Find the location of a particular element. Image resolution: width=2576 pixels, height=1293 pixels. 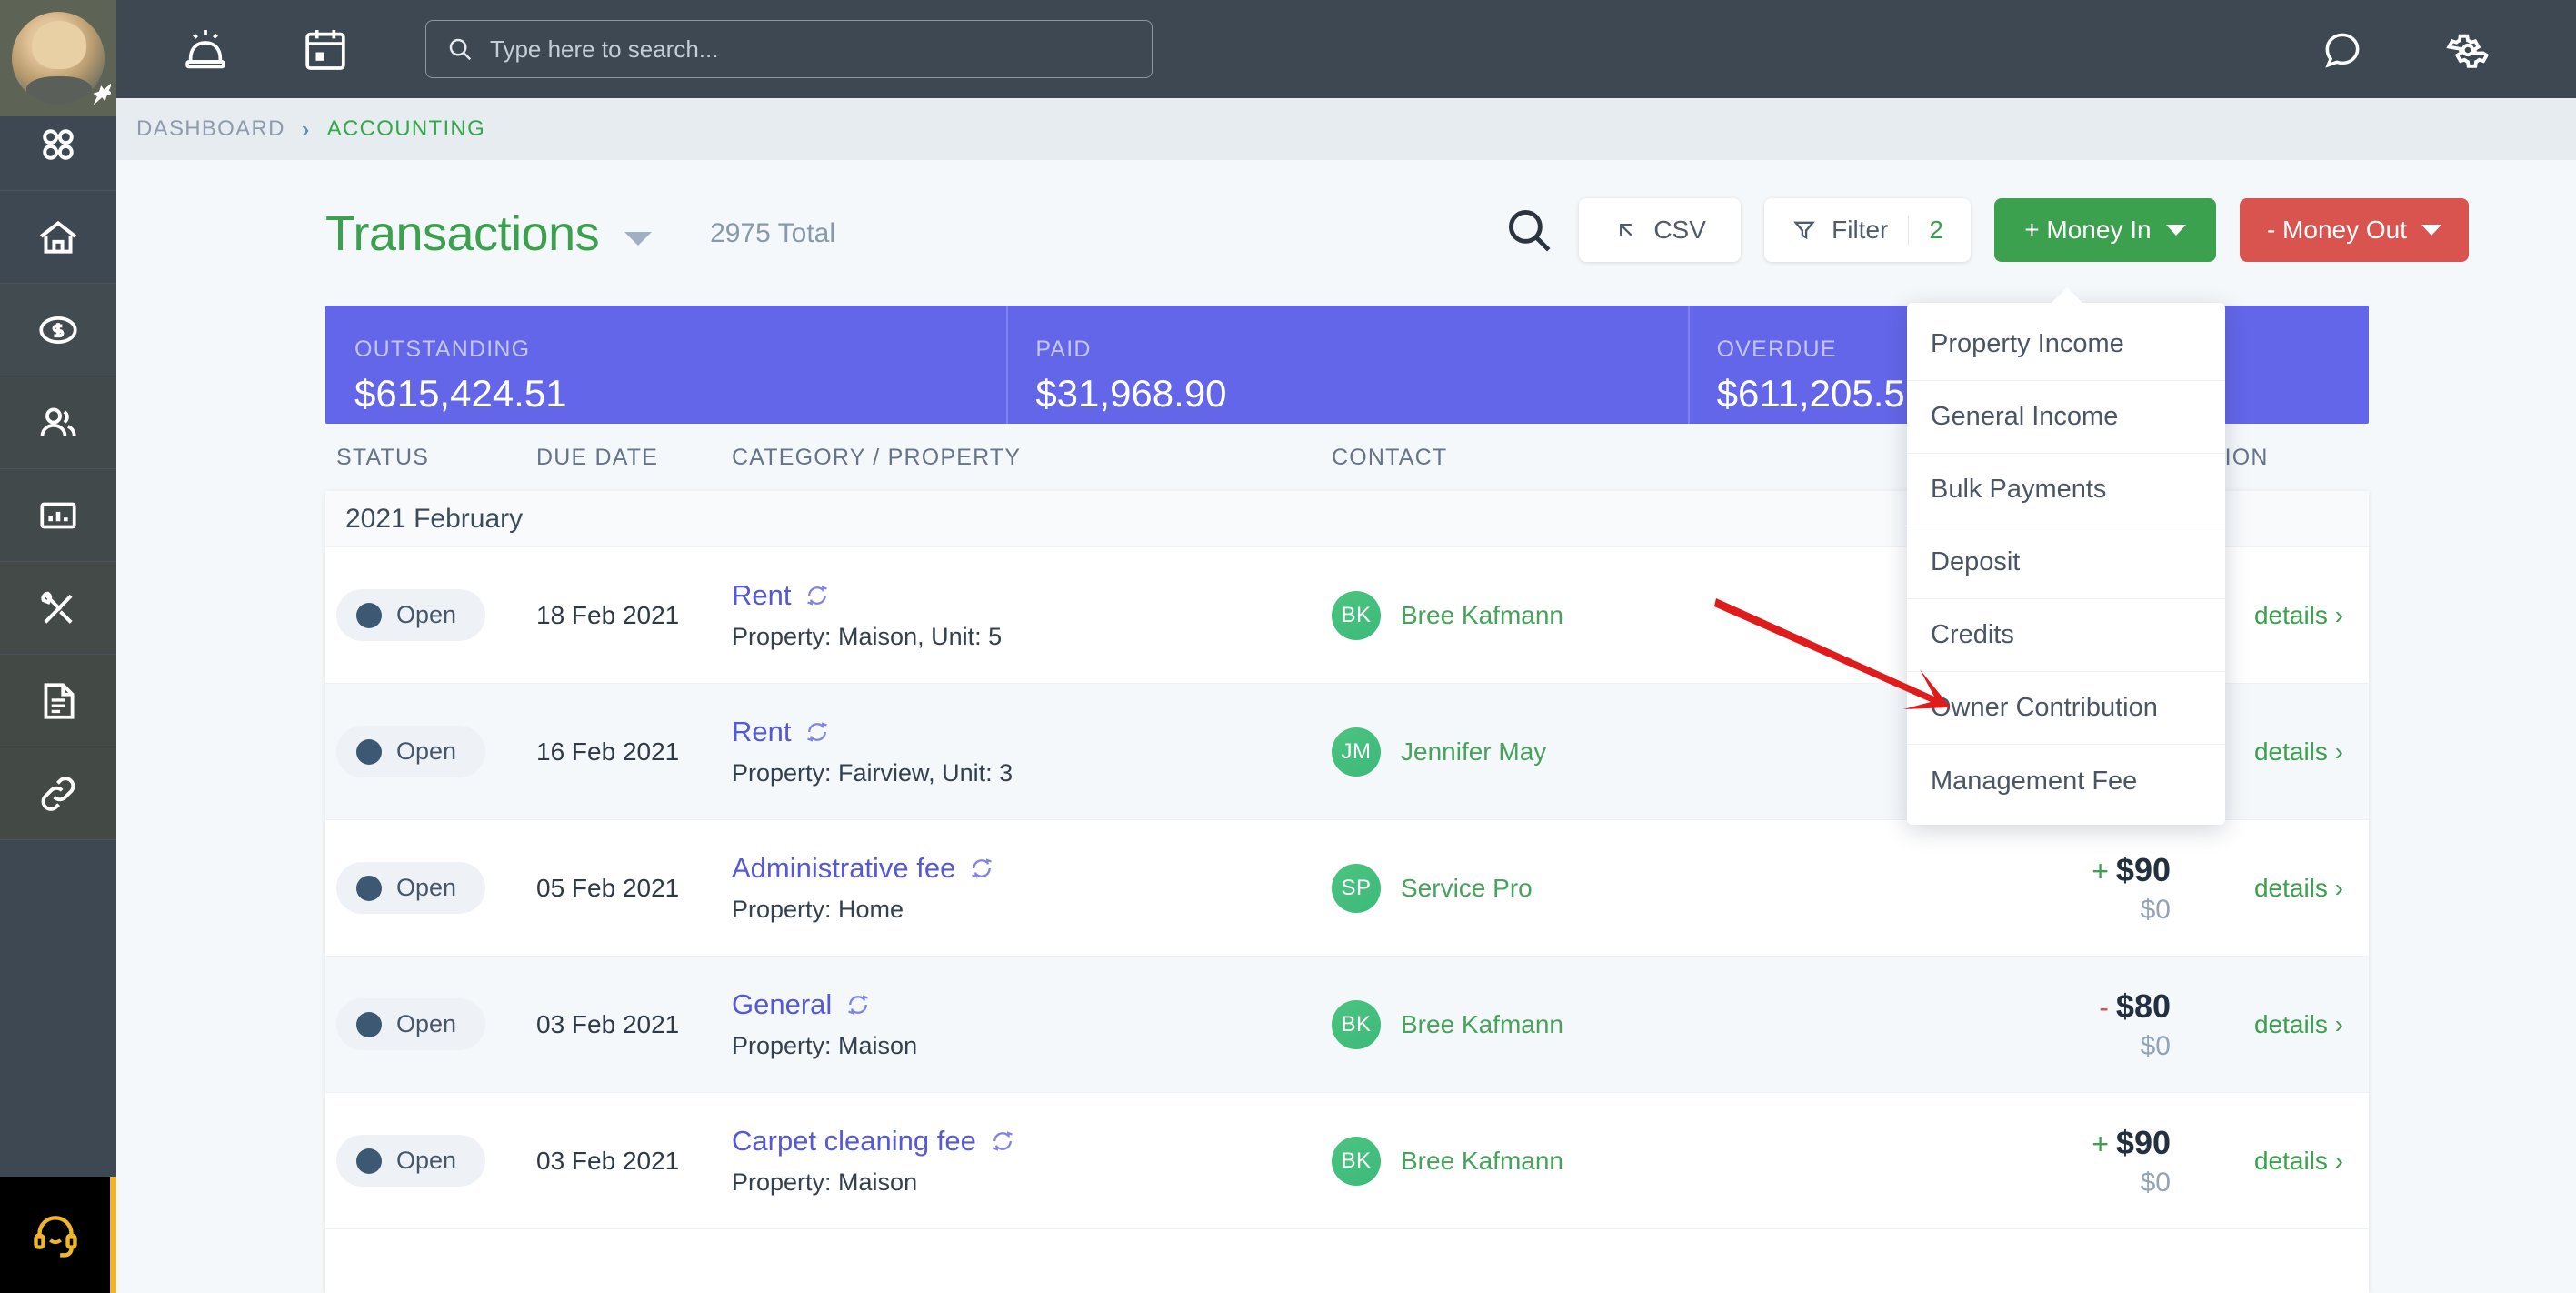

money-in-button: + Money In is located at coordinates (2104, 230).